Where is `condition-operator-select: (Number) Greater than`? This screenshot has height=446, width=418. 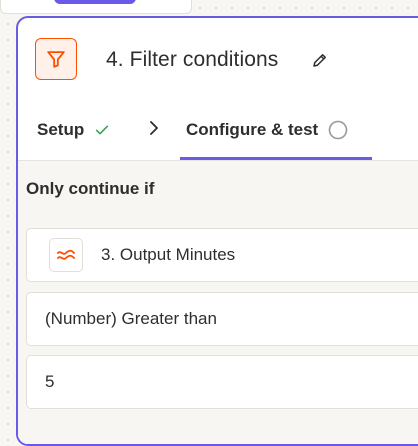 condition-operator-select: (Number) Greater than is located at coordinates (222, 319).